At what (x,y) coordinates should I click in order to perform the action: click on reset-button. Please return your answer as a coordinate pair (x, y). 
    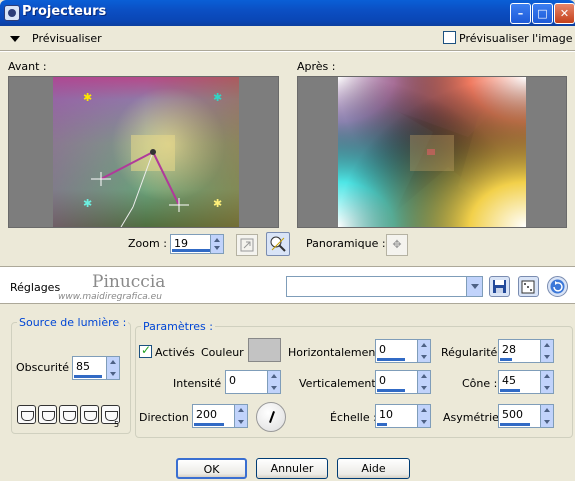
    Looking at the image, I should click on (557, 286).